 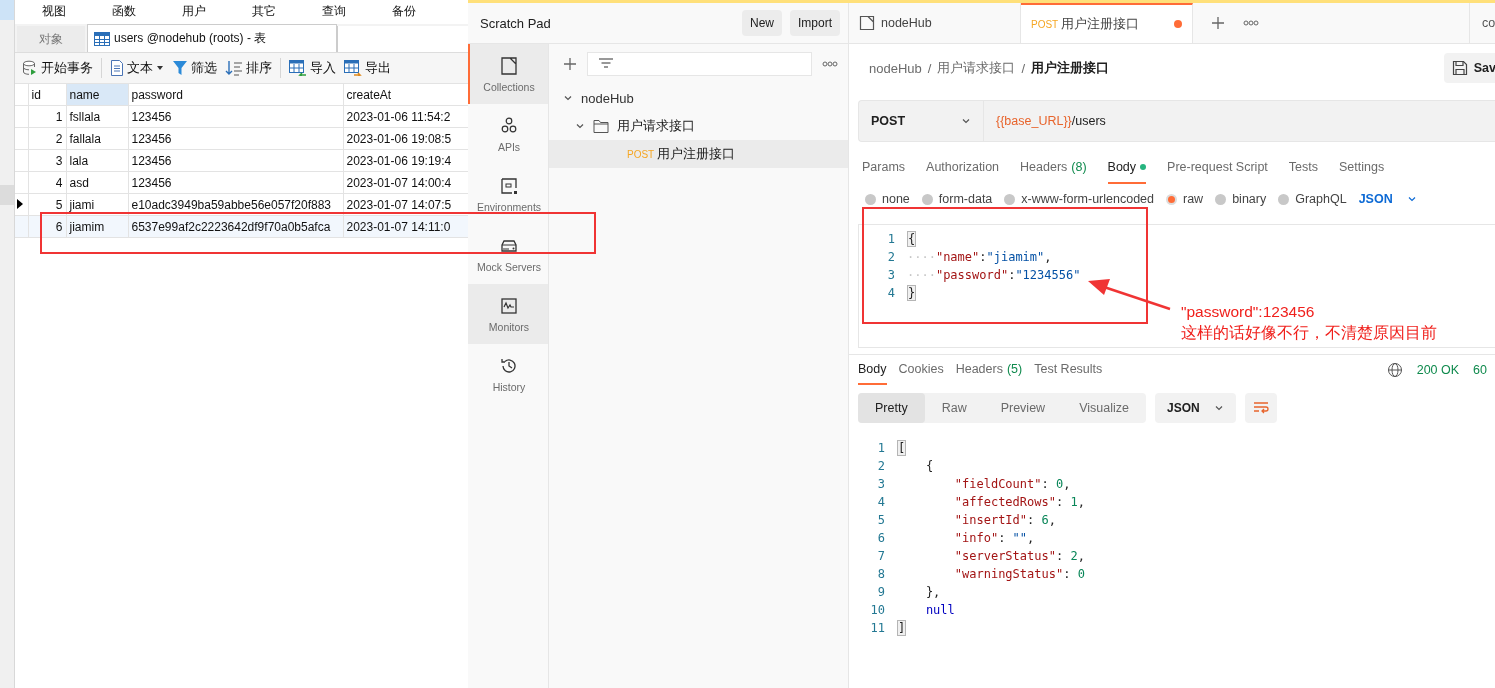 I want to click on view-option: Preview, so click(x=1023, y=408).